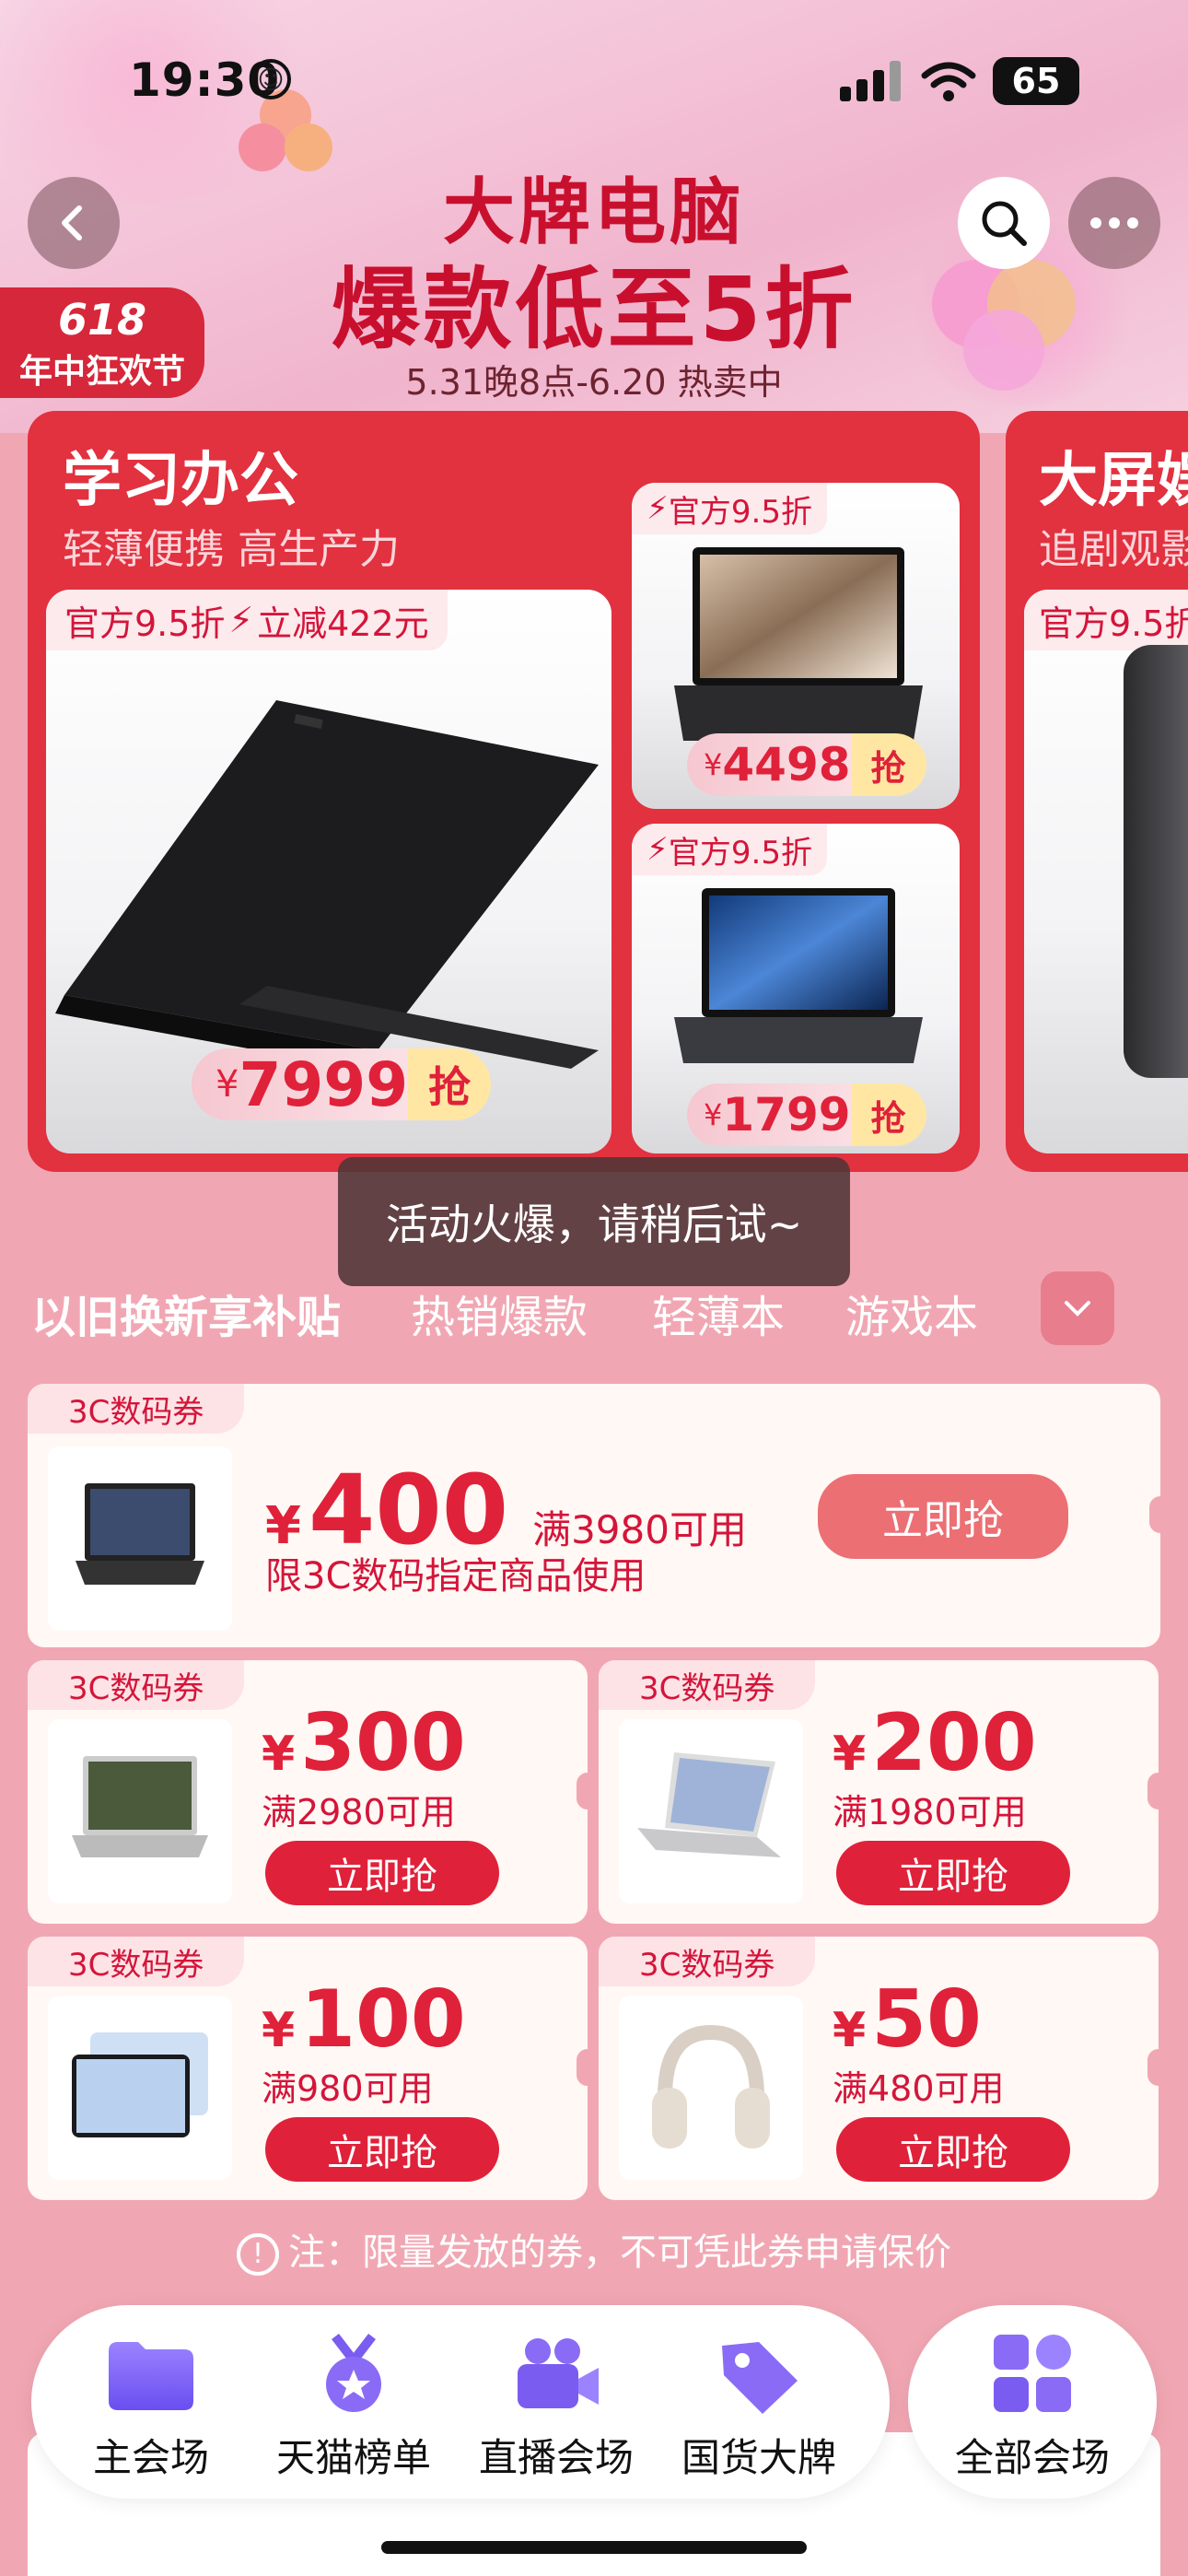  I want to click on chevron-down-icon, so click(1077, 1309).